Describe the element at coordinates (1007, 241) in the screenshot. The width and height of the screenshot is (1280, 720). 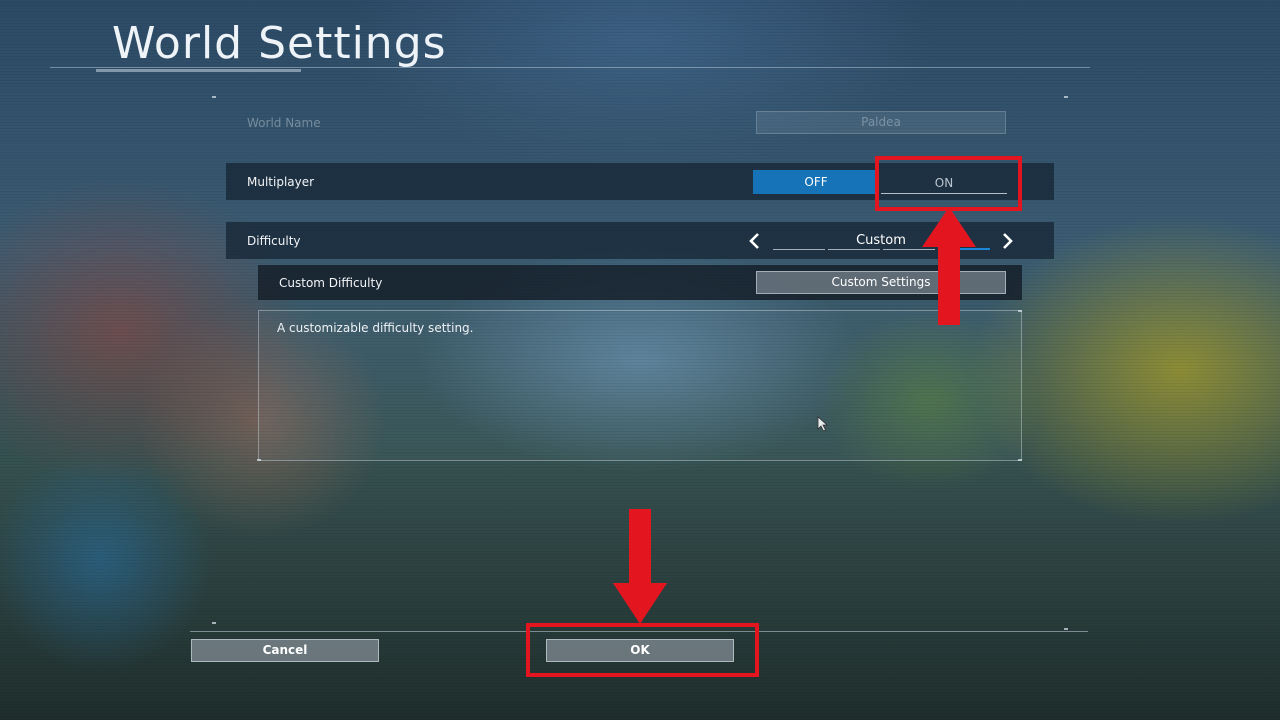
I see `chevron-right-icon` at that location.